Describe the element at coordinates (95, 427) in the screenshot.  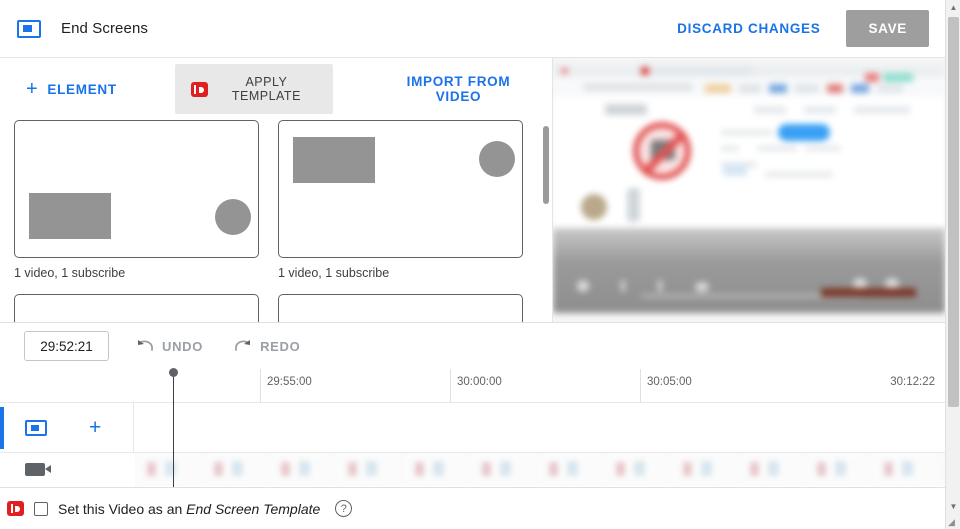
I see `add-track-element-button: +` at that location.